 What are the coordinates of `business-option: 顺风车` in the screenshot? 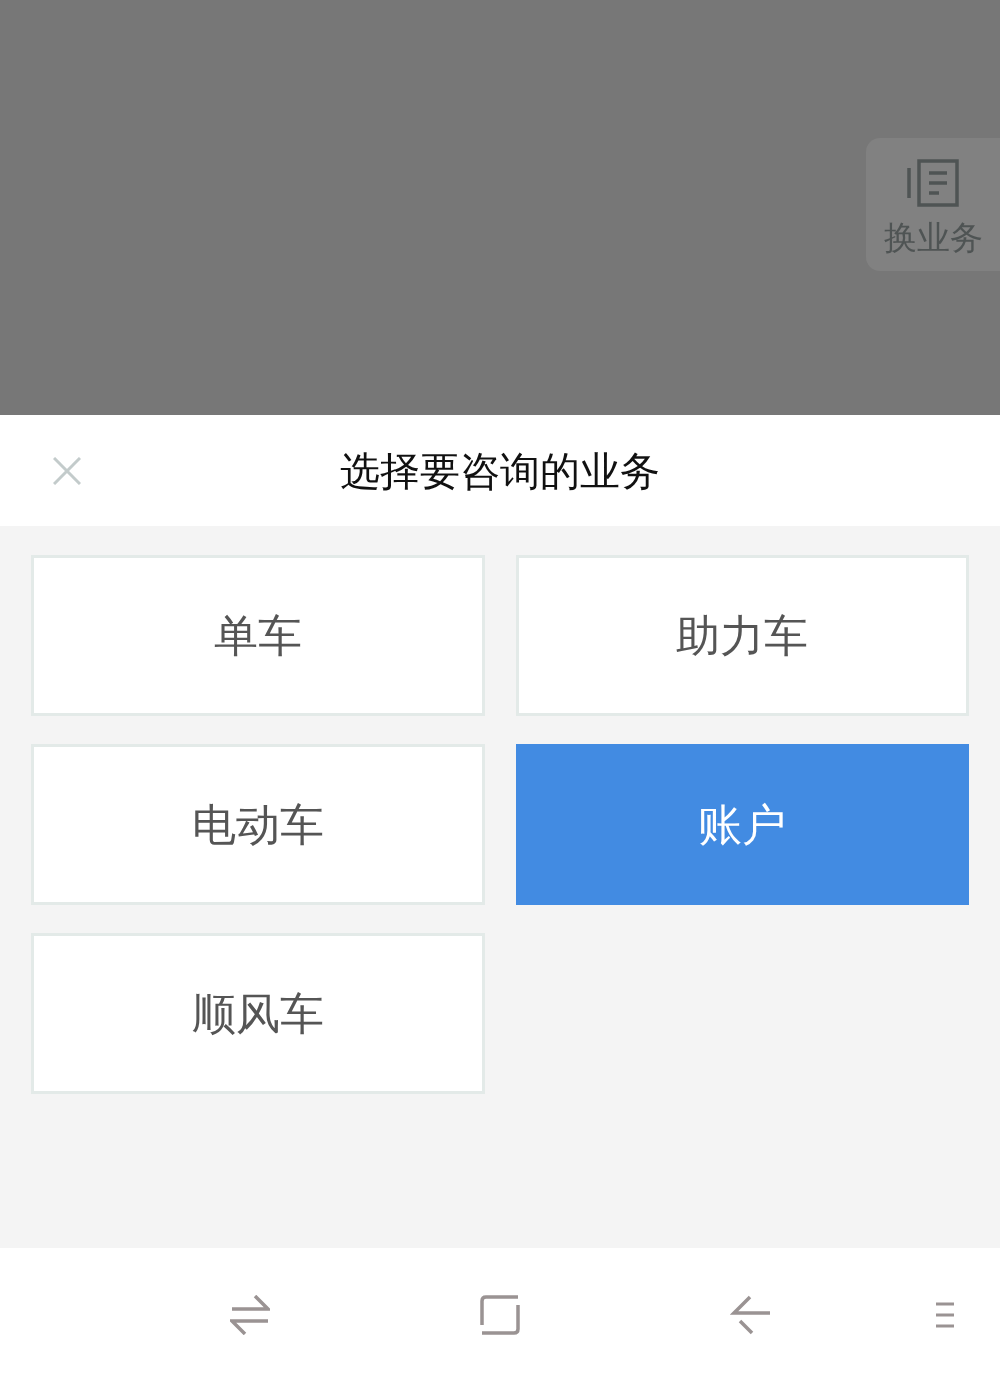 It's located at (258, 1013).